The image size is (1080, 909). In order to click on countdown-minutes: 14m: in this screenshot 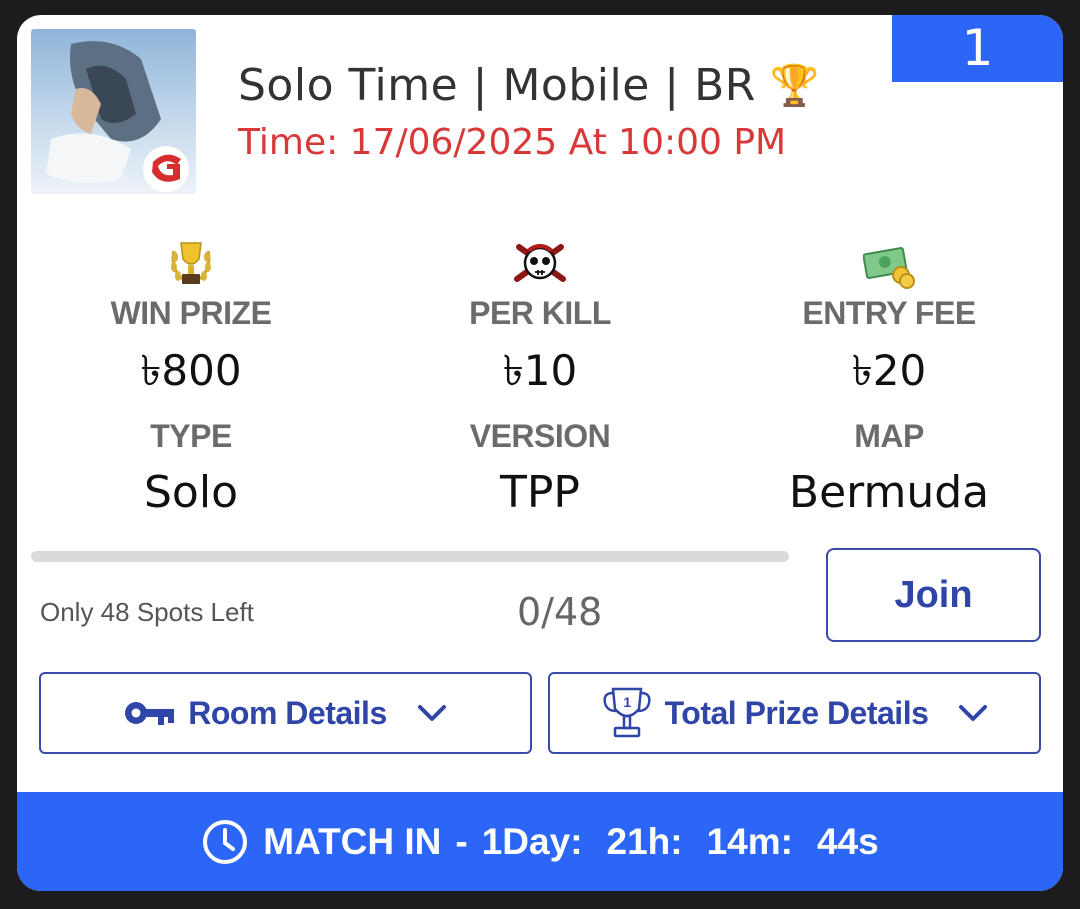, I will do `click(749, 841)`.